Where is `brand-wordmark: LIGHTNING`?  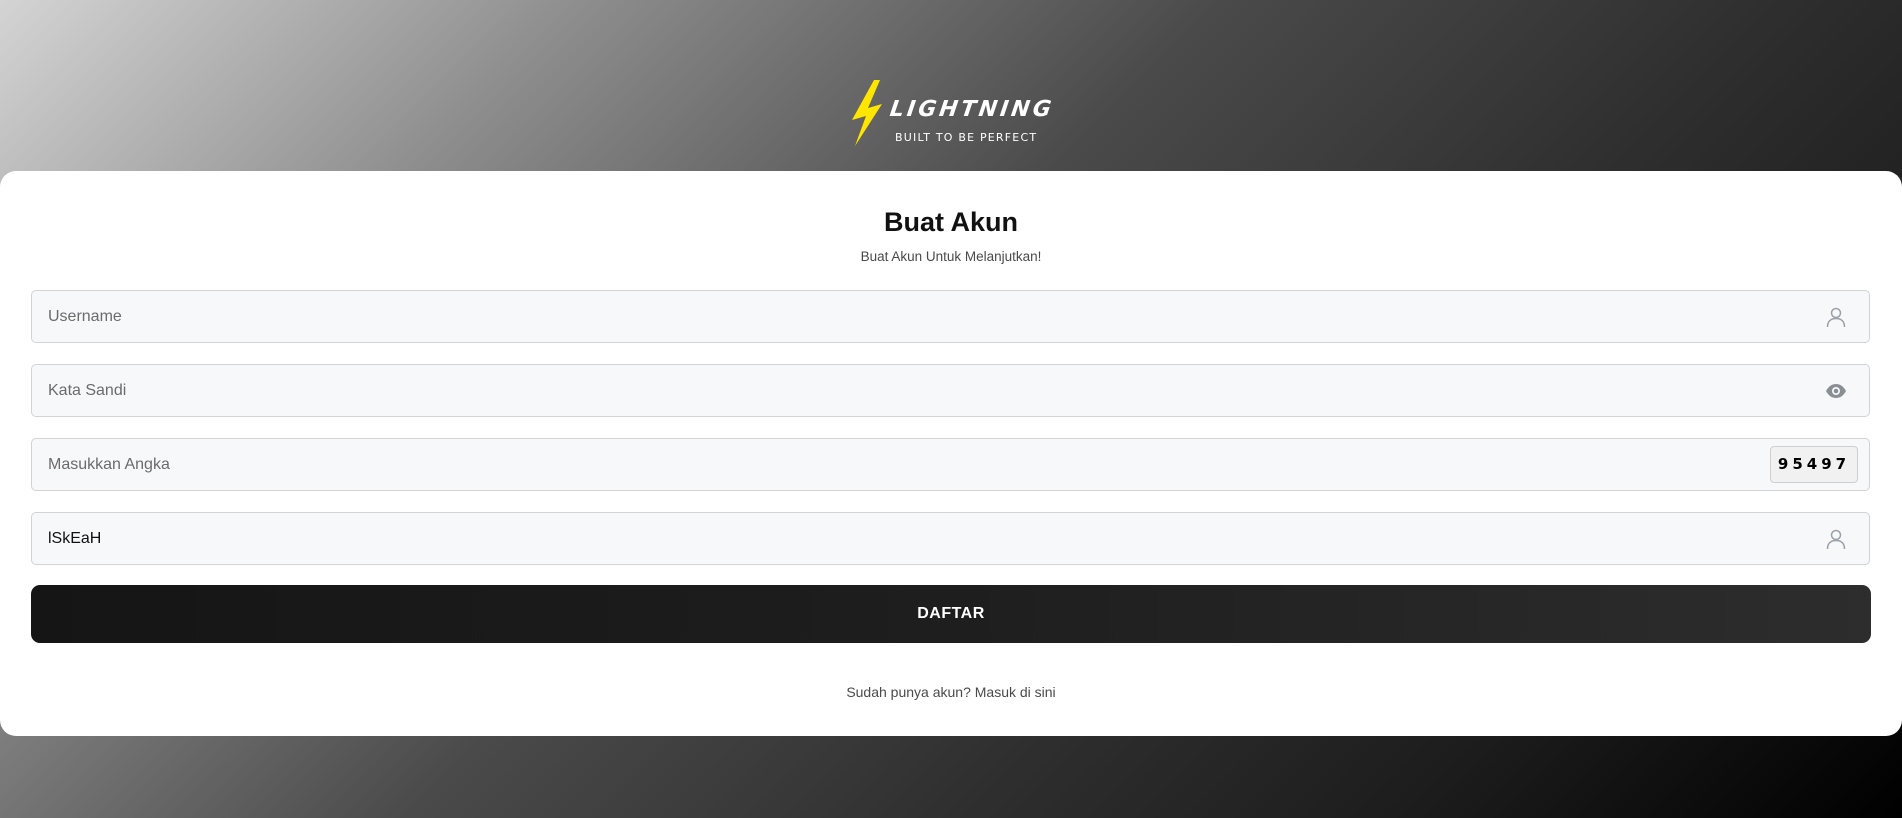 brand-wordmark: LIGHTNING is located at coordinates (972, 109).